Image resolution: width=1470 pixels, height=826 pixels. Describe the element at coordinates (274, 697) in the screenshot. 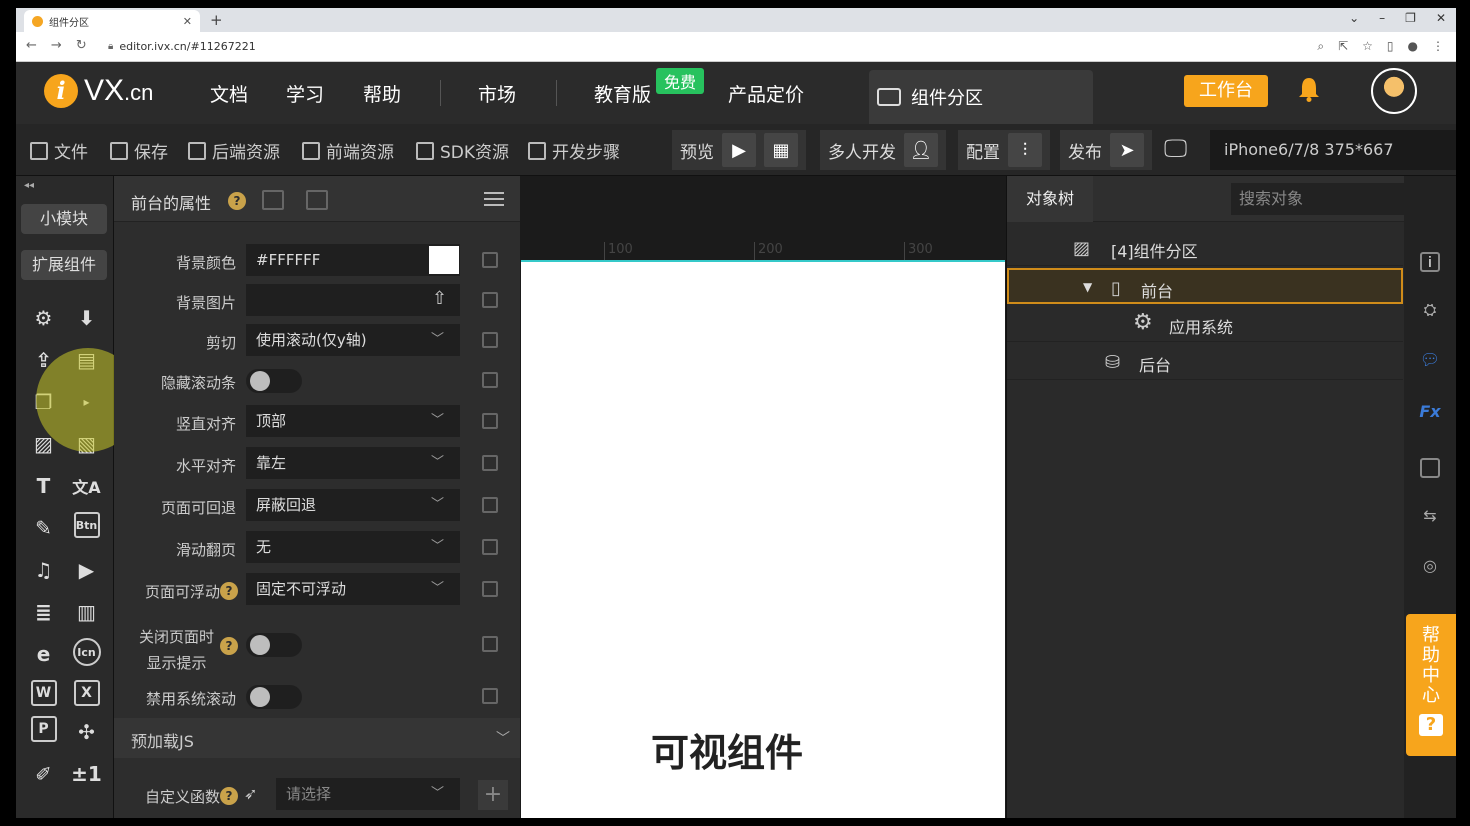

I see `disable-scroll-toggle` at that location.